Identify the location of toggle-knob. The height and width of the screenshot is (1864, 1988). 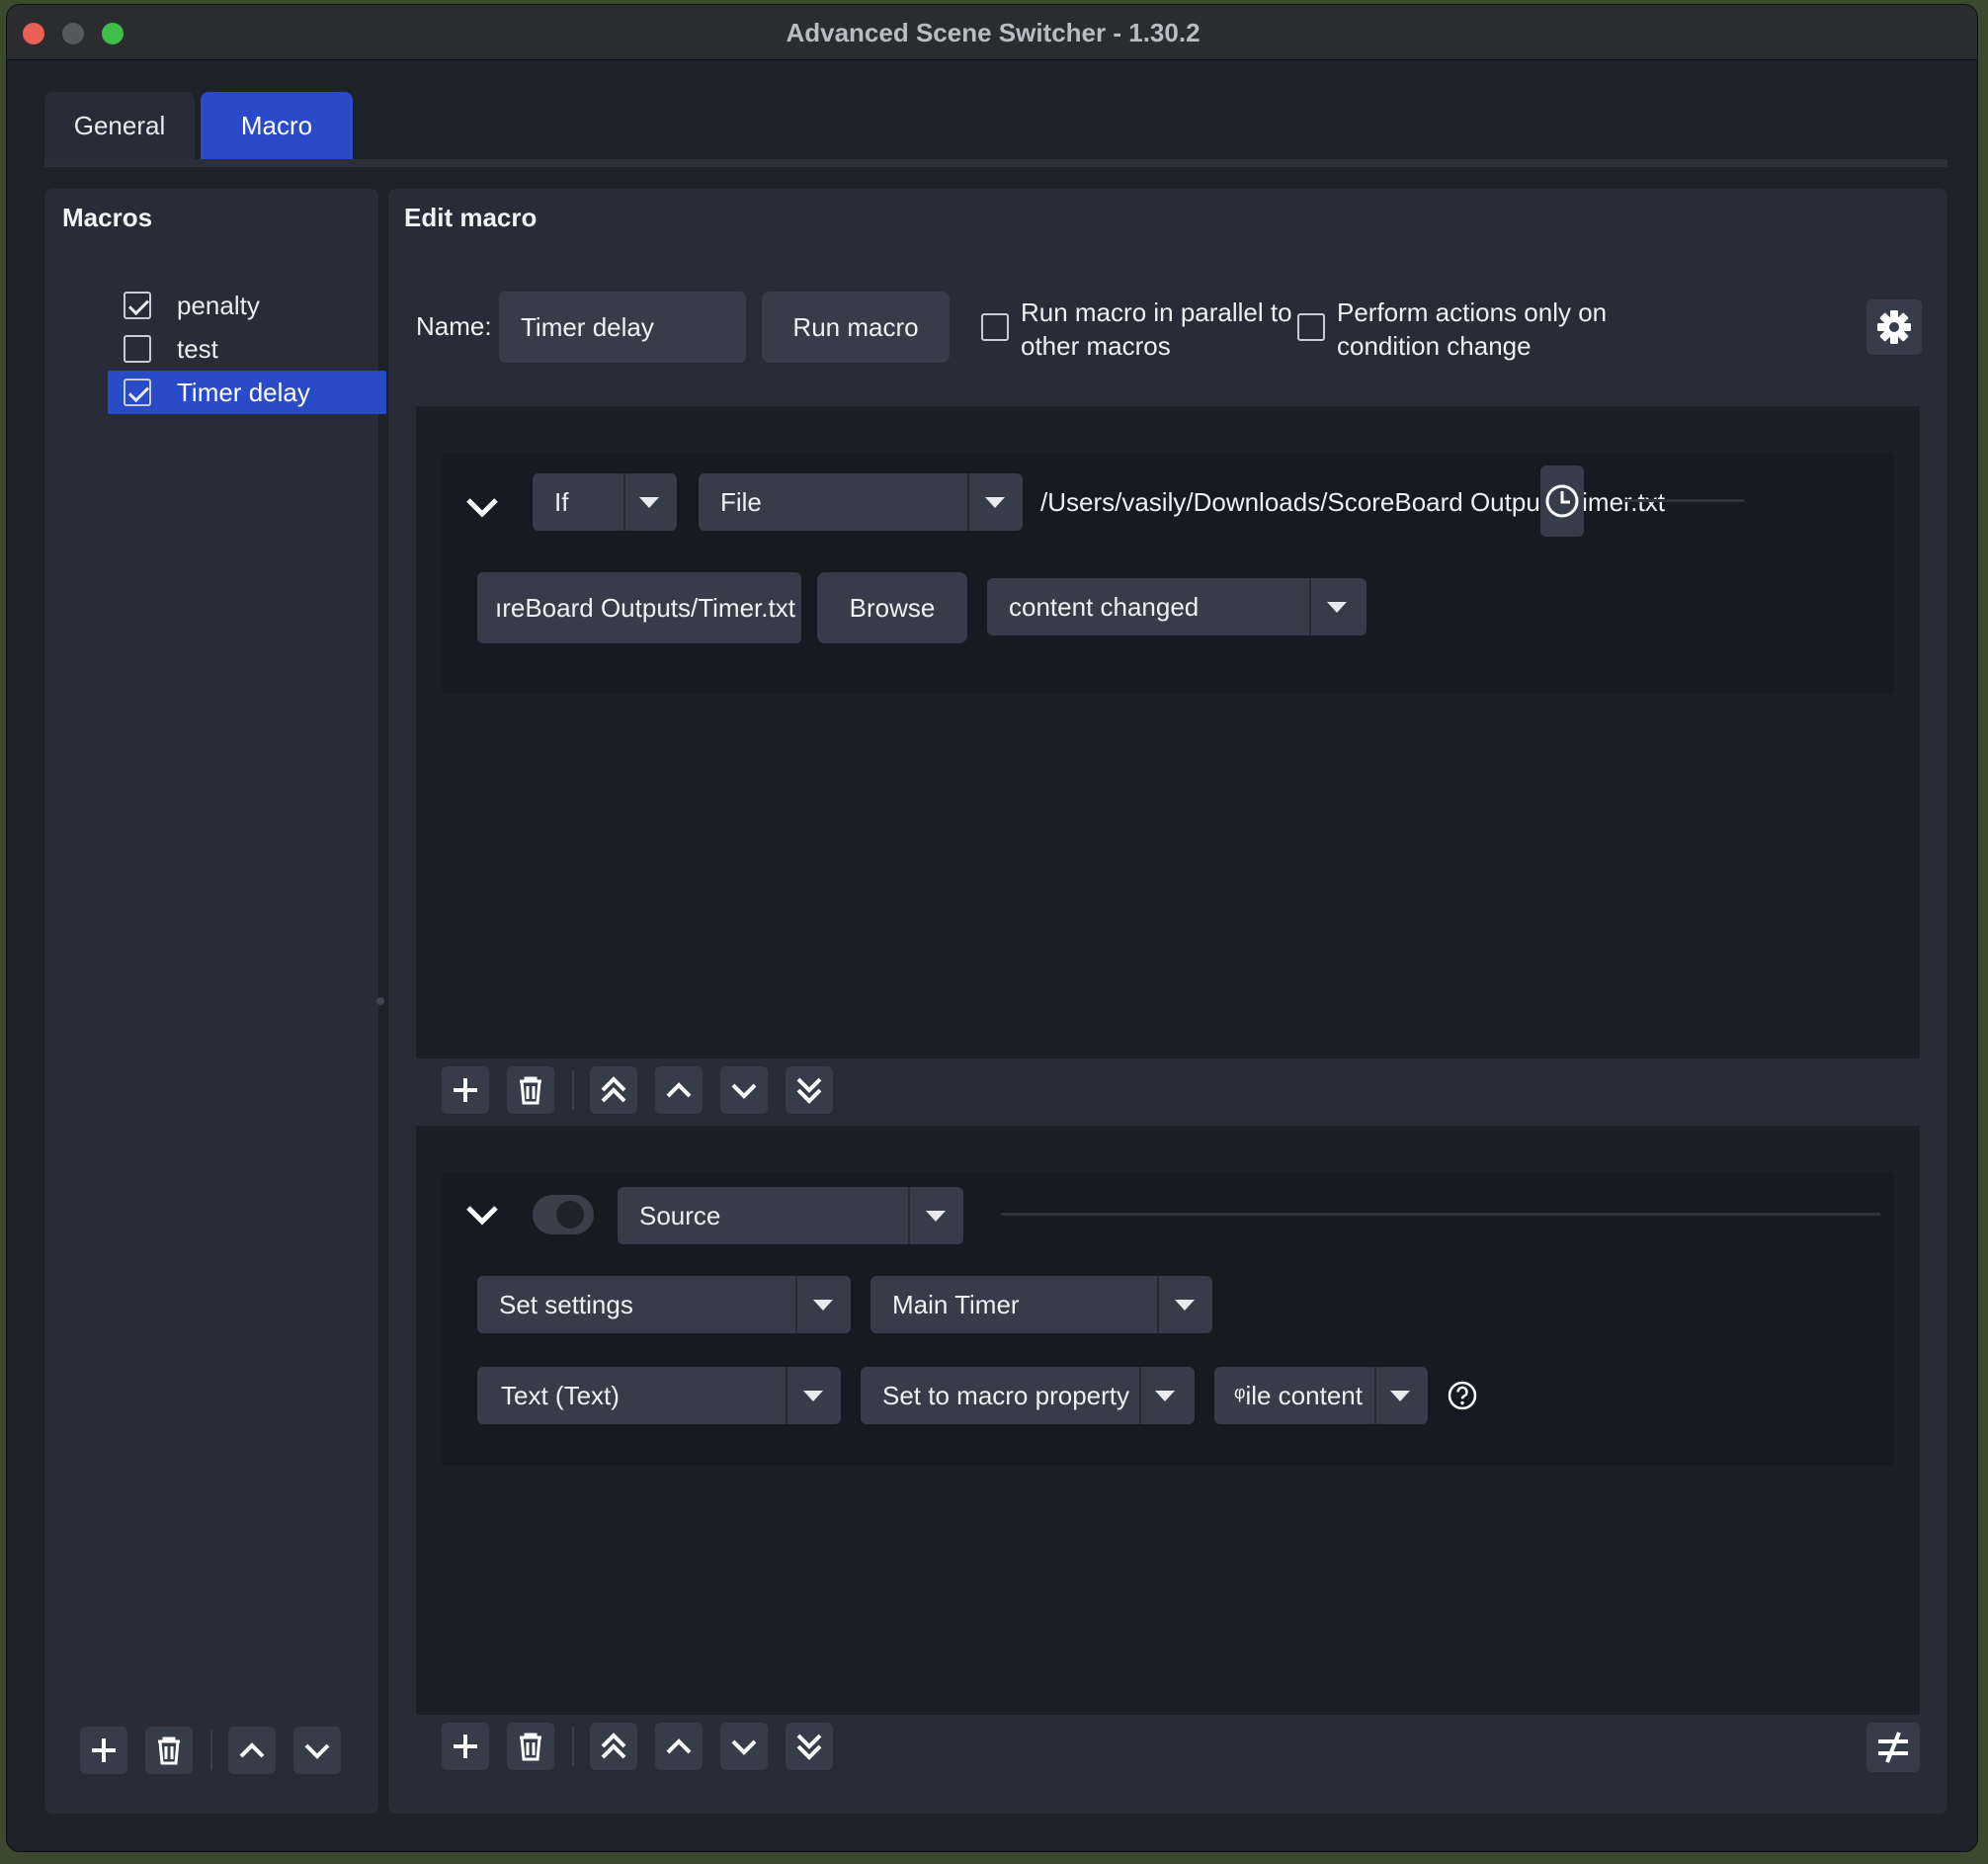
(570, 1215).